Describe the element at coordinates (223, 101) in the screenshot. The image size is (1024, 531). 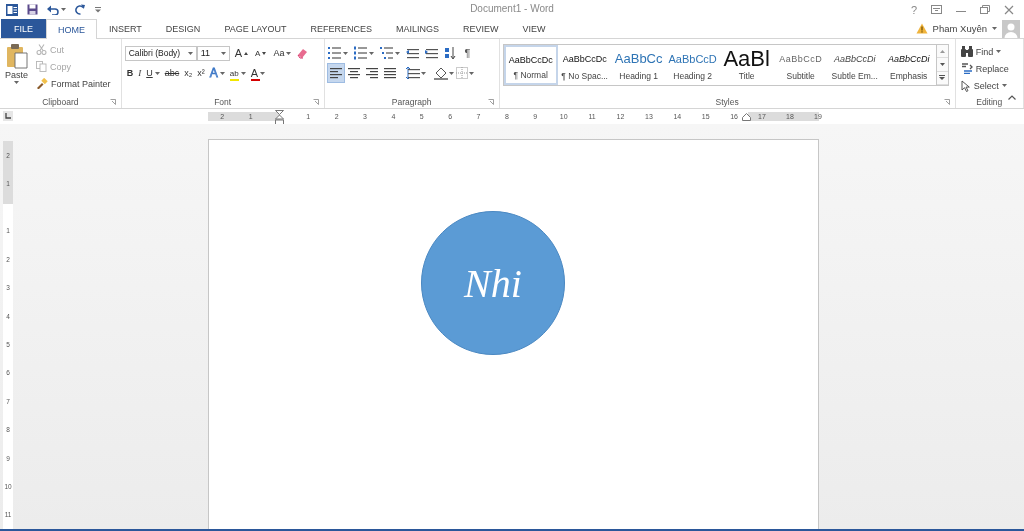
I see `group-label: Font` at that location.